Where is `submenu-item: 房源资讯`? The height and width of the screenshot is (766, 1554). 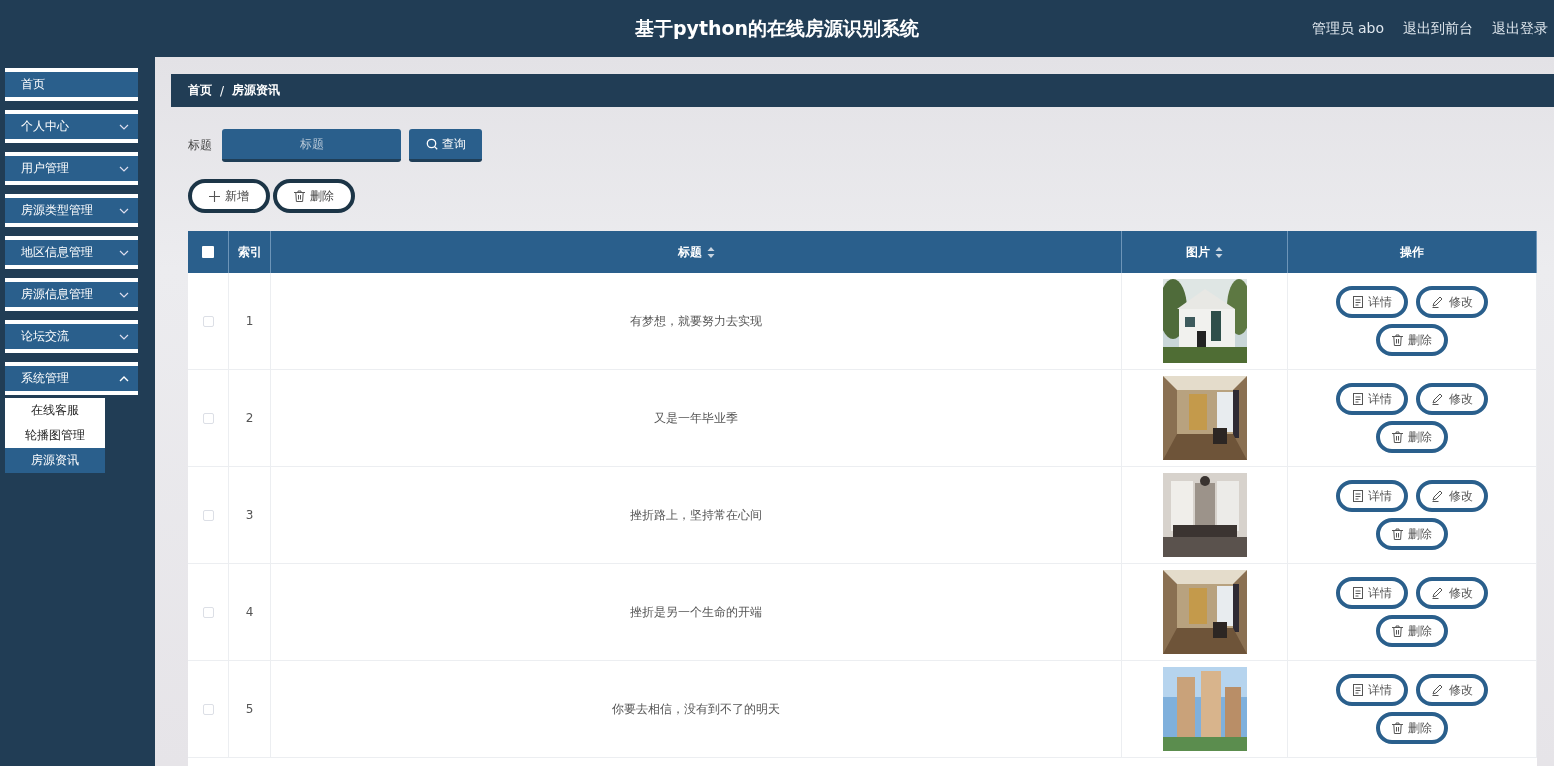
submenu-item: 房源资讯 is located at coordinates (55, 460).